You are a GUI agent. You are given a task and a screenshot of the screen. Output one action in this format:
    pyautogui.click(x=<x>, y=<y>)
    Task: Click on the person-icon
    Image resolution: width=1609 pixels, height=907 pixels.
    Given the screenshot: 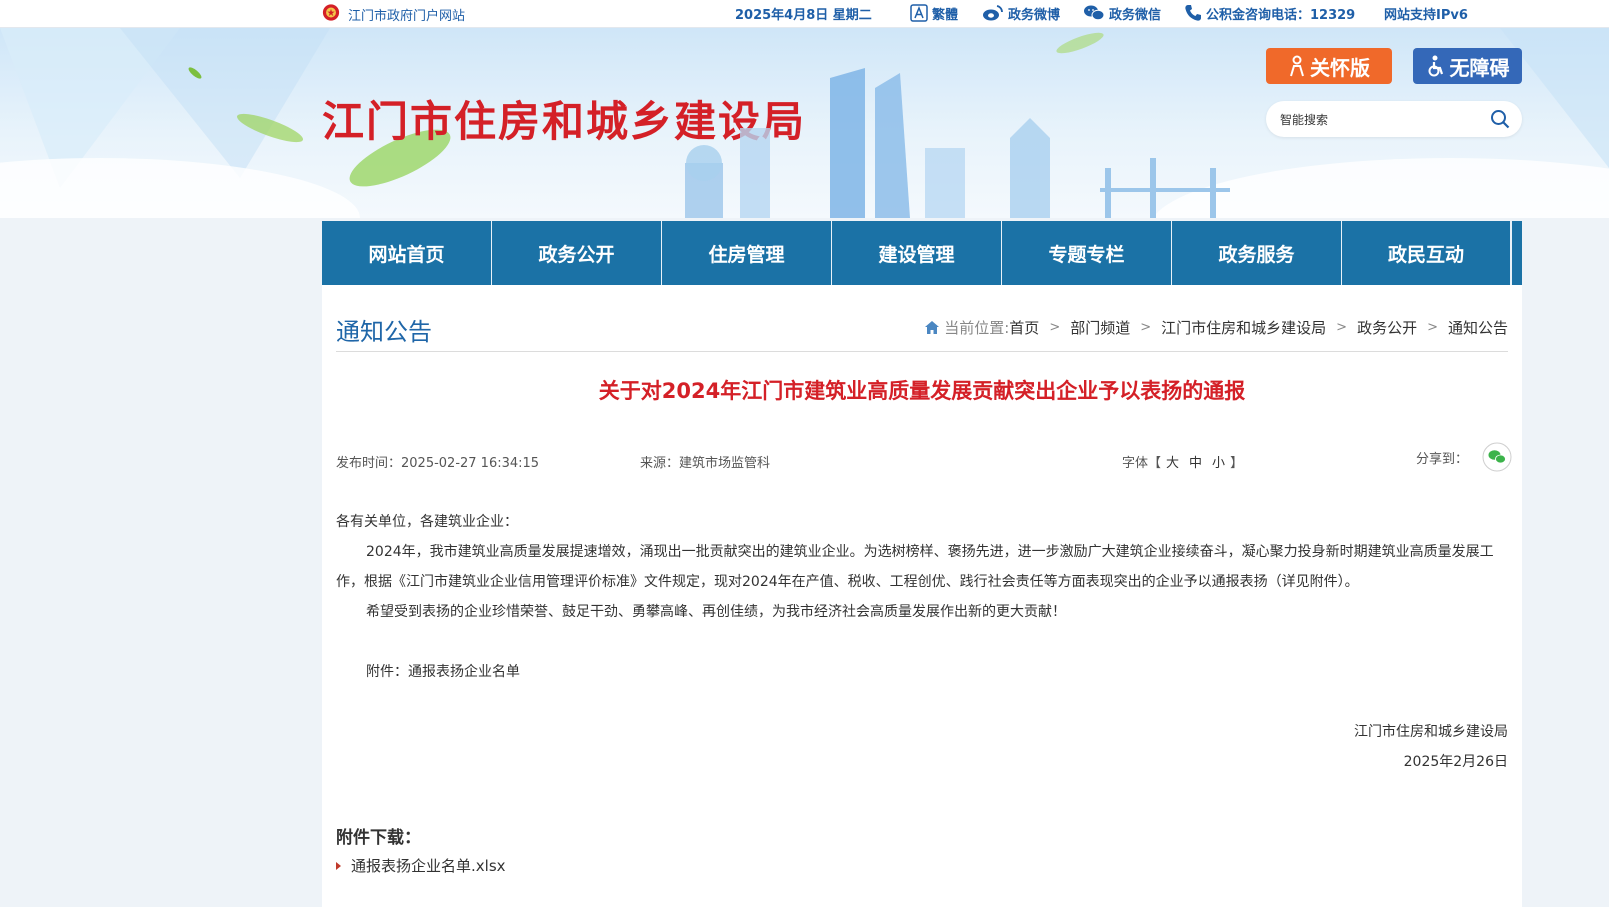 What is the action you would take?
    pyautogui.click(x=1297, y=66)
    